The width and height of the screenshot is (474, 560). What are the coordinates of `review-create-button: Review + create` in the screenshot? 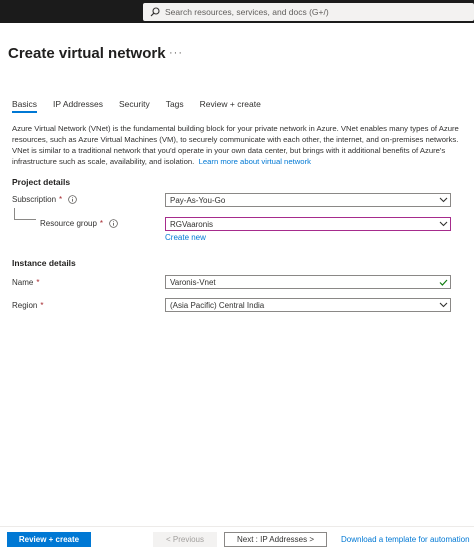 It's located at (49, 539).